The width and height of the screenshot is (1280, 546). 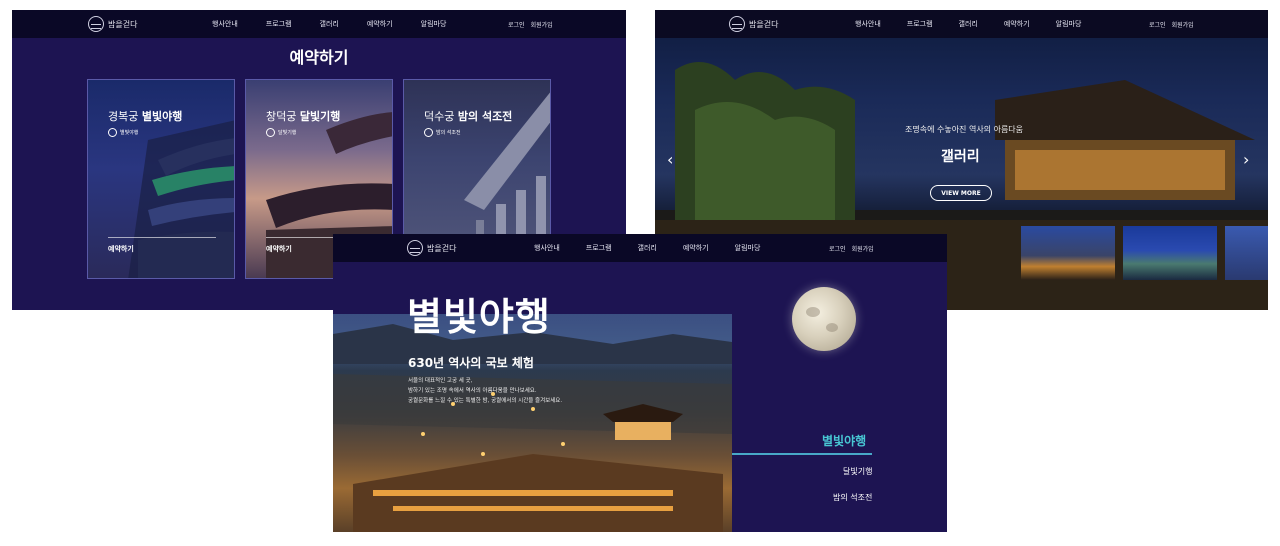 I want to click on gallery-subtitle: 조명속에 수놓아진 역사의 아름다움, so click(x=964, y=129).